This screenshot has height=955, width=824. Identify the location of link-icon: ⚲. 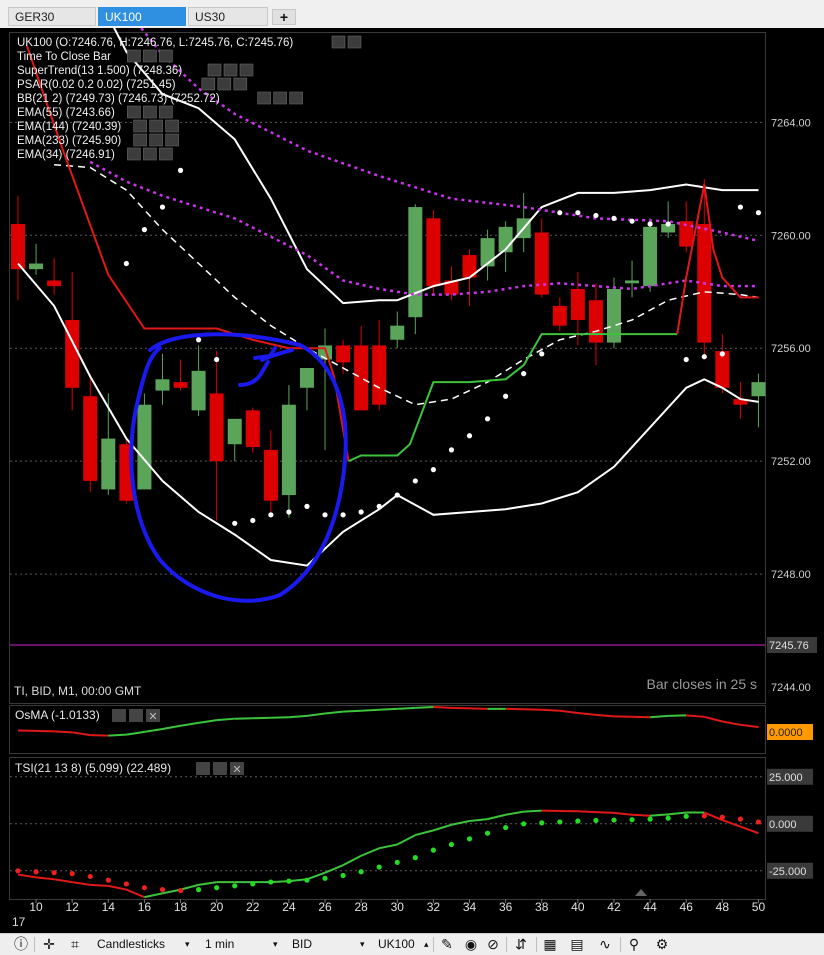
(634, 944).